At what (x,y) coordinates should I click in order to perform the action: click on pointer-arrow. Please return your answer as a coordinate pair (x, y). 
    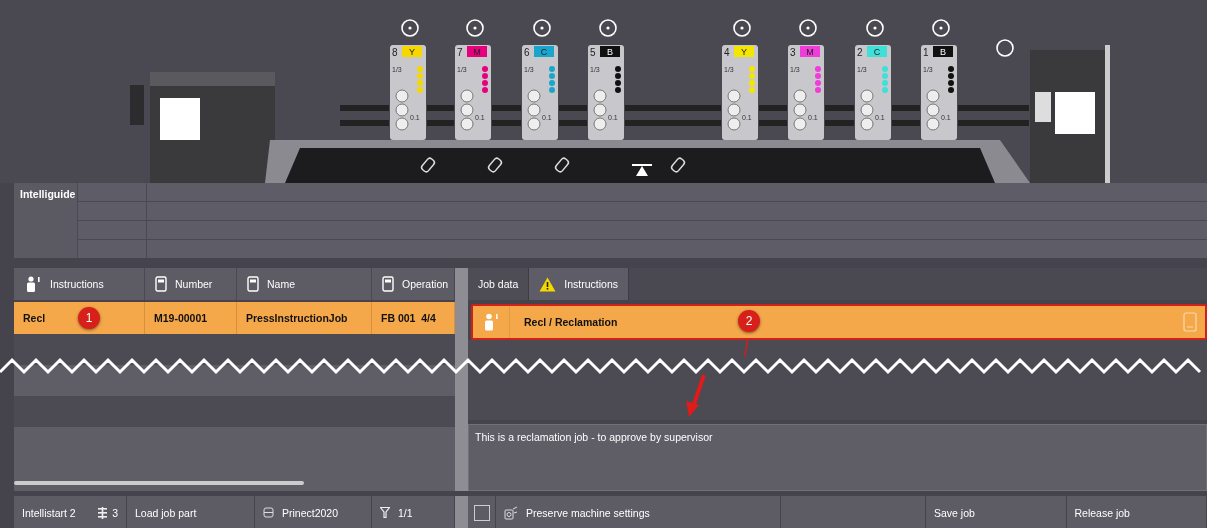
    Looking at the image, I should click on (696, 395).